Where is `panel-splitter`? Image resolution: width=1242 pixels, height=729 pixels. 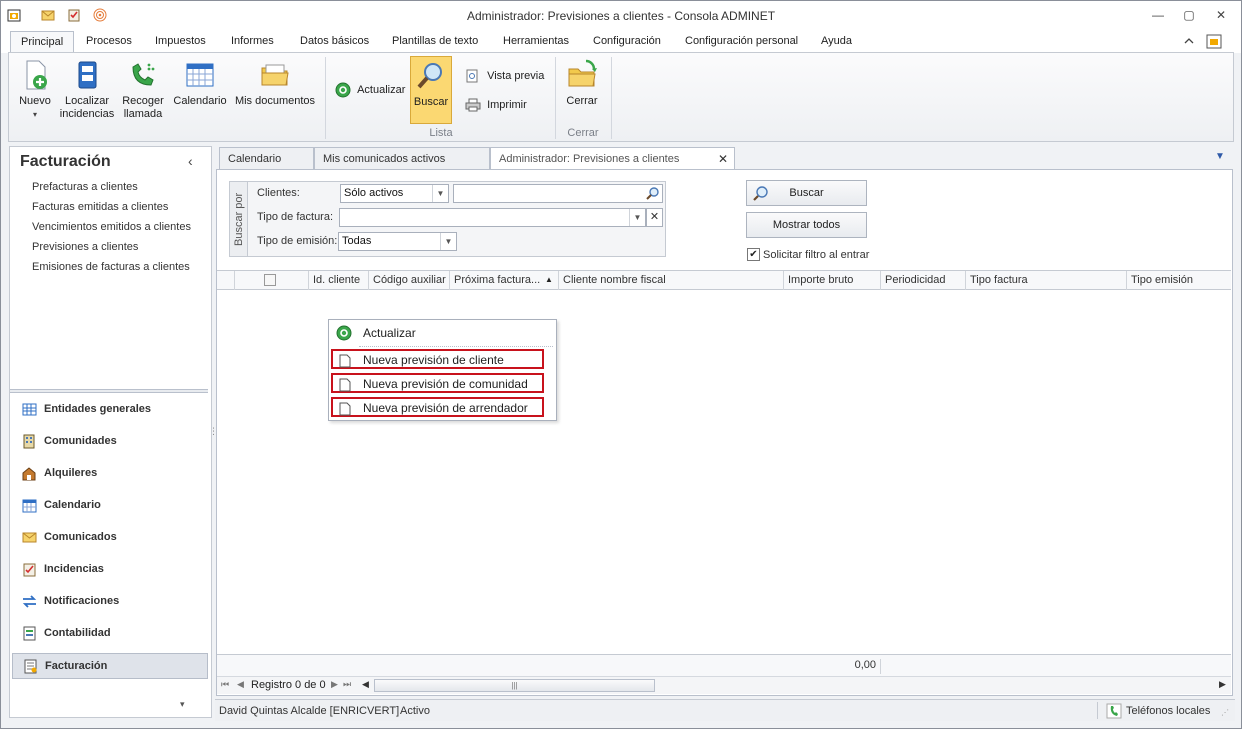
panel-splitter is located at coordinates (109, 391).